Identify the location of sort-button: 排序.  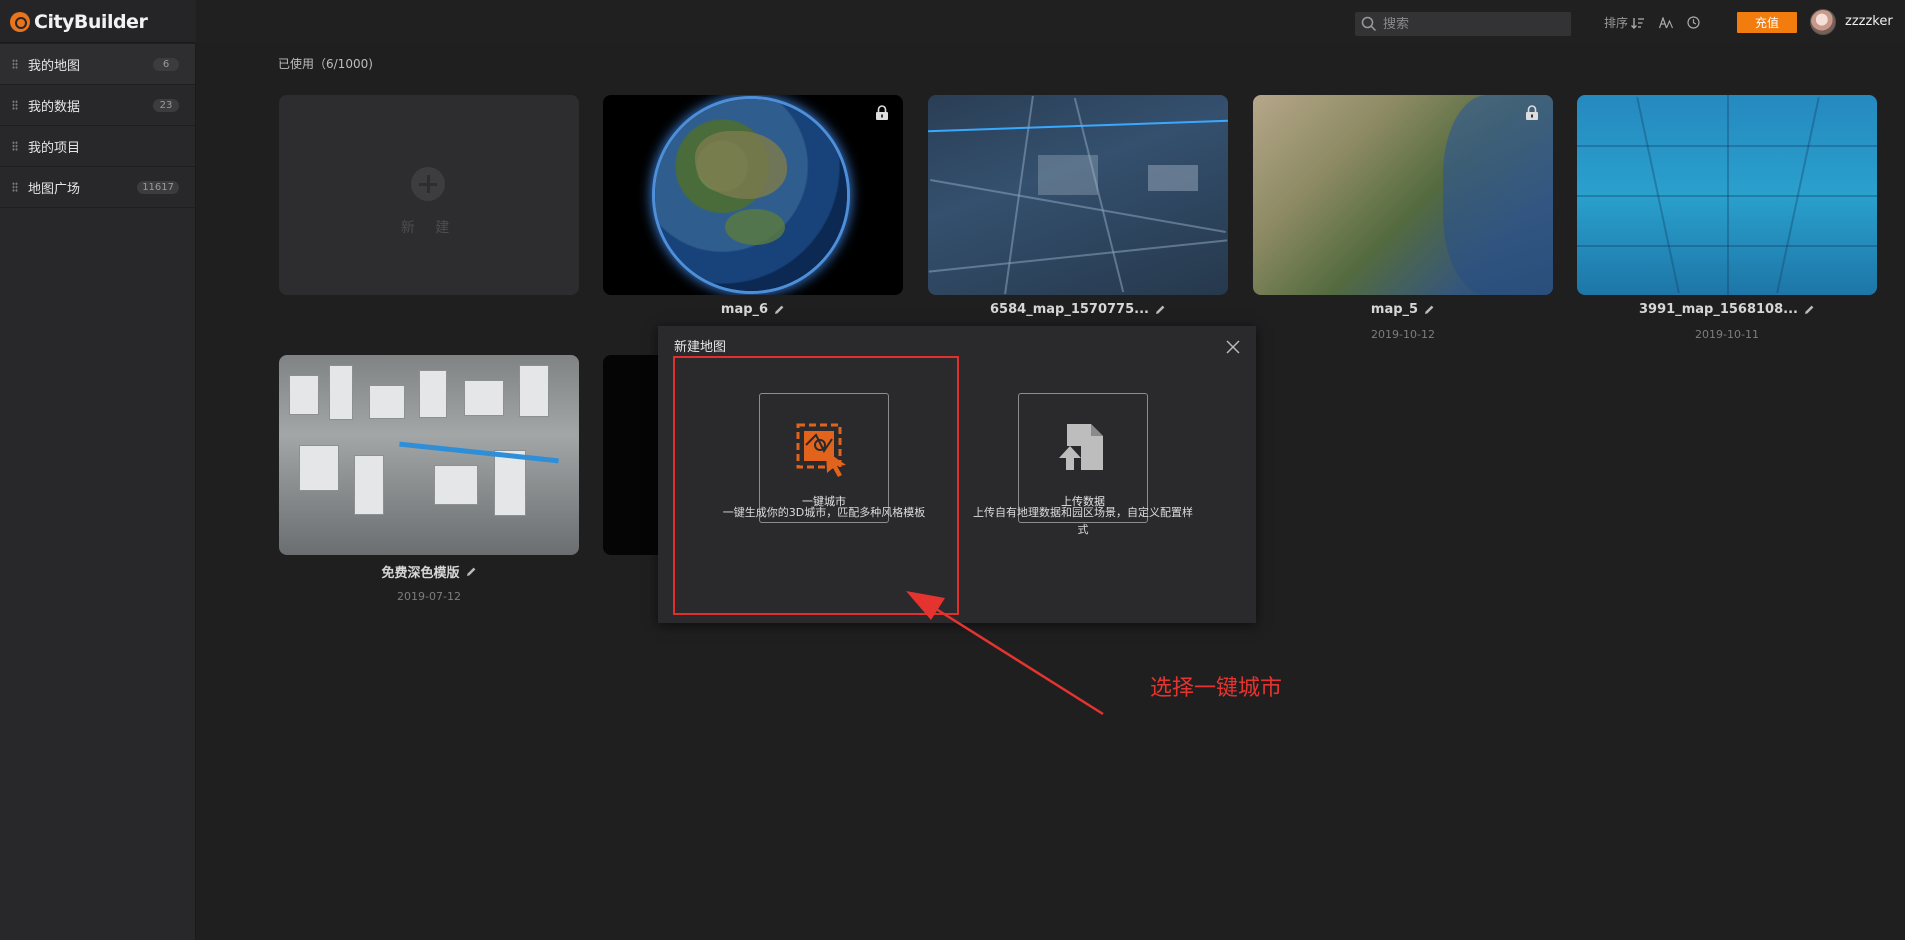
(1624, 22).